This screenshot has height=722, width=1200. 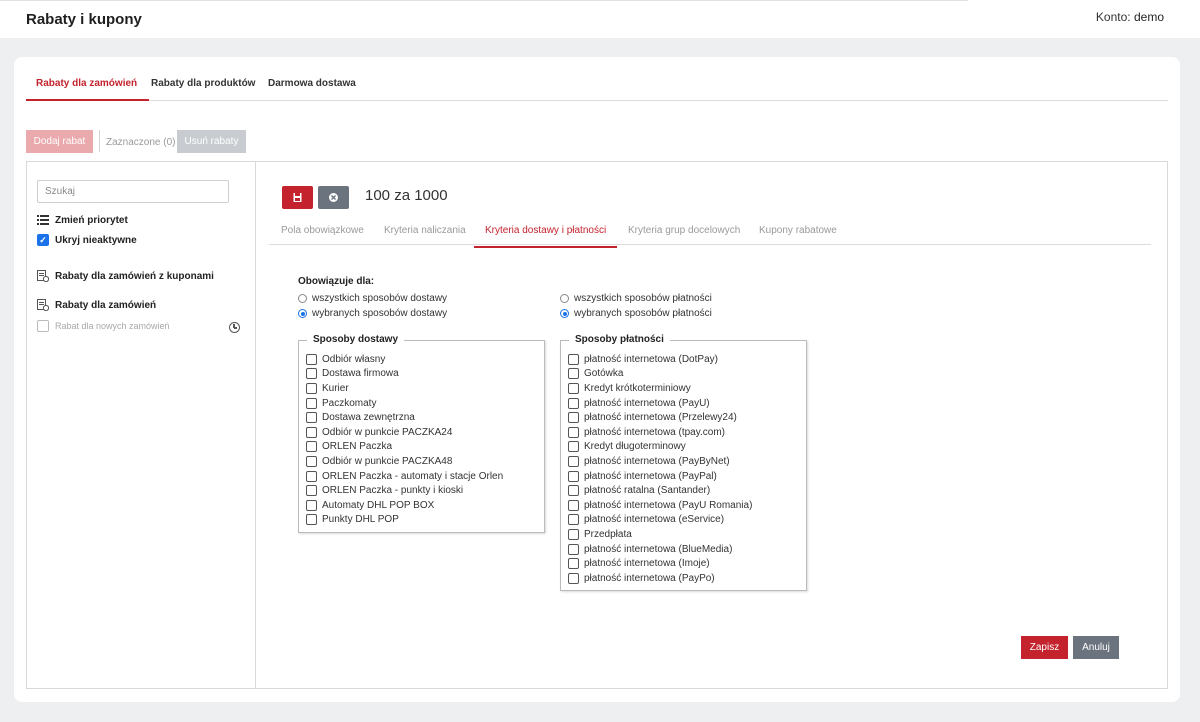 What do you see at coordinates (1149, 17) in the screenshot?
I see `account-name: demo` at bounding box center [1149, 17].